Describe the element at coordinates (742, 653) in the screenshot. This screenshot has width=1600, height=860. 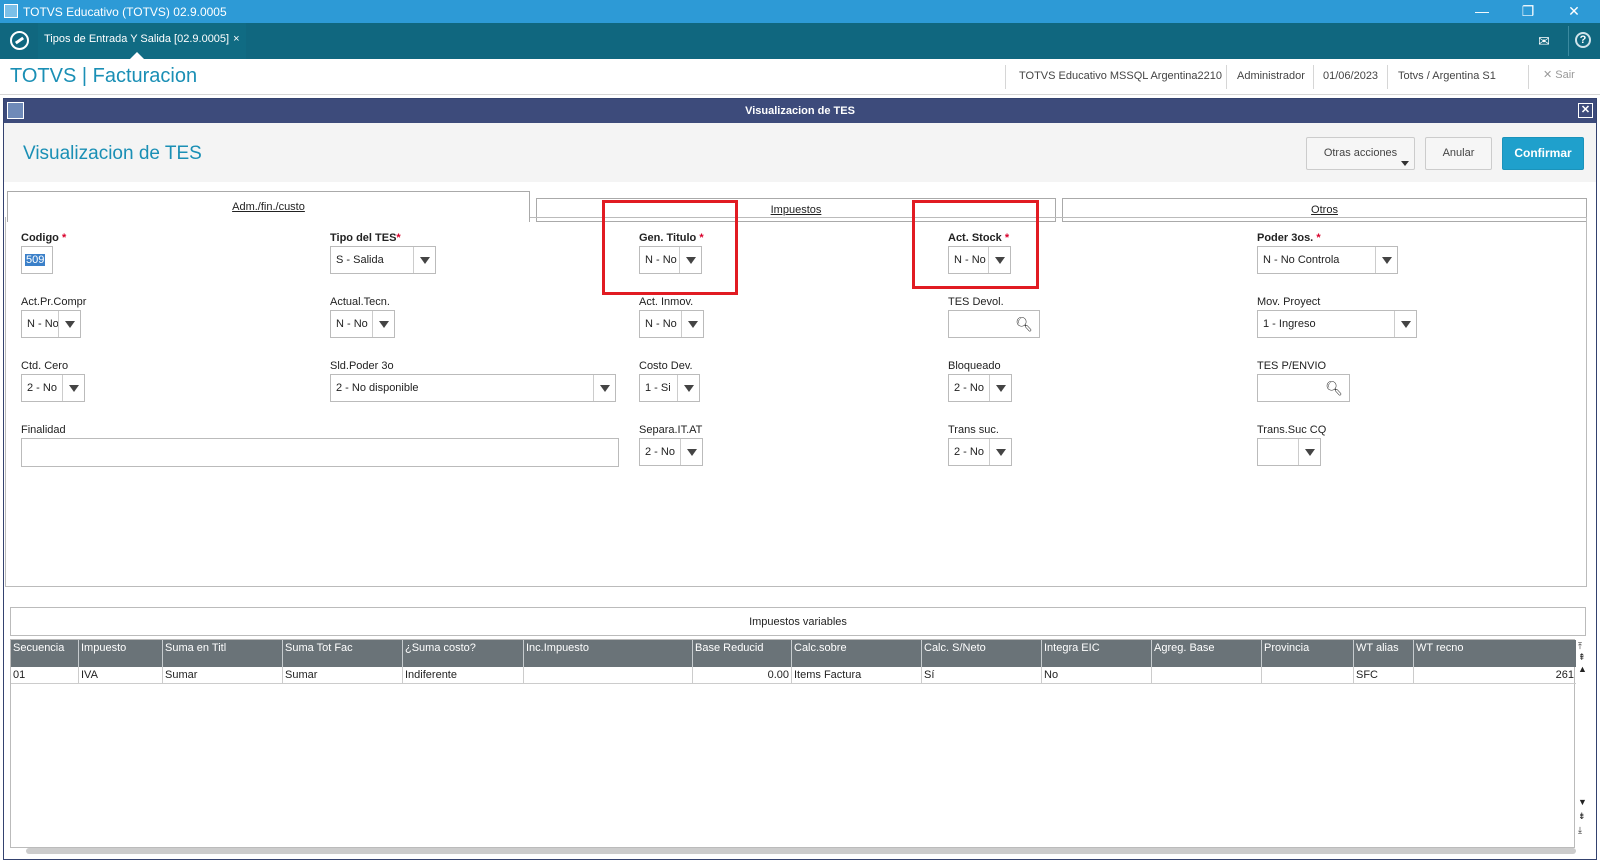
I see `column-header: Base Reducid` at that location.